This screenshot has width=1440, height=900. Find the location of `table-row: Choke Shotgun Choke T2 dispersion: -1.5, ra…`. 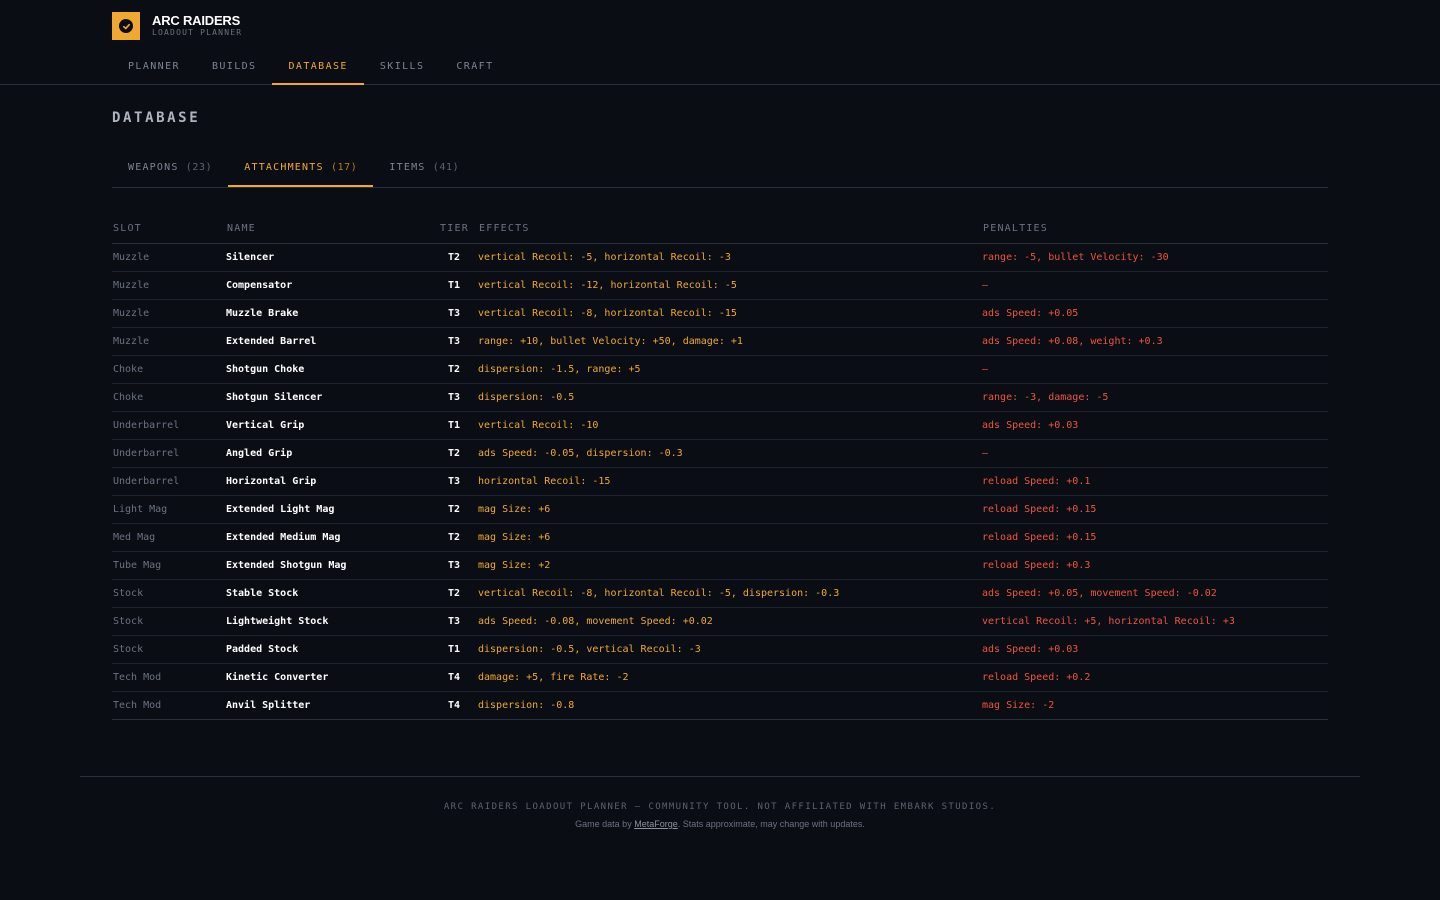

table-row: Choke Shotgun Choke T2 dispersion: -1.5, ra… is located at coordinates (720, 369).